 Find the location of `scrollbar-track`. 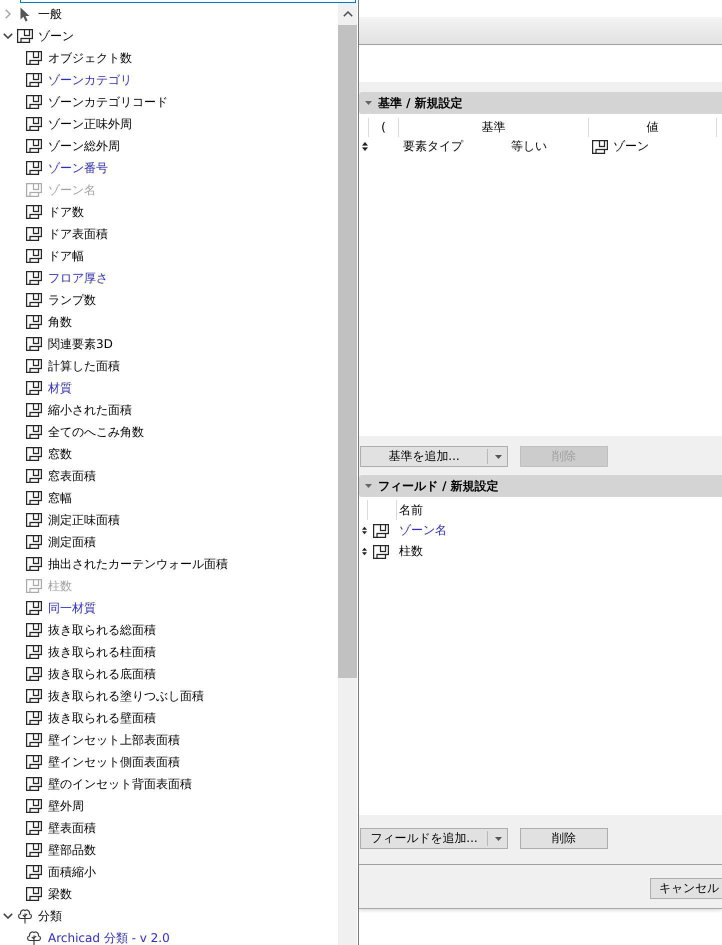

scrollbar-track is located at coordinates (347, 474).